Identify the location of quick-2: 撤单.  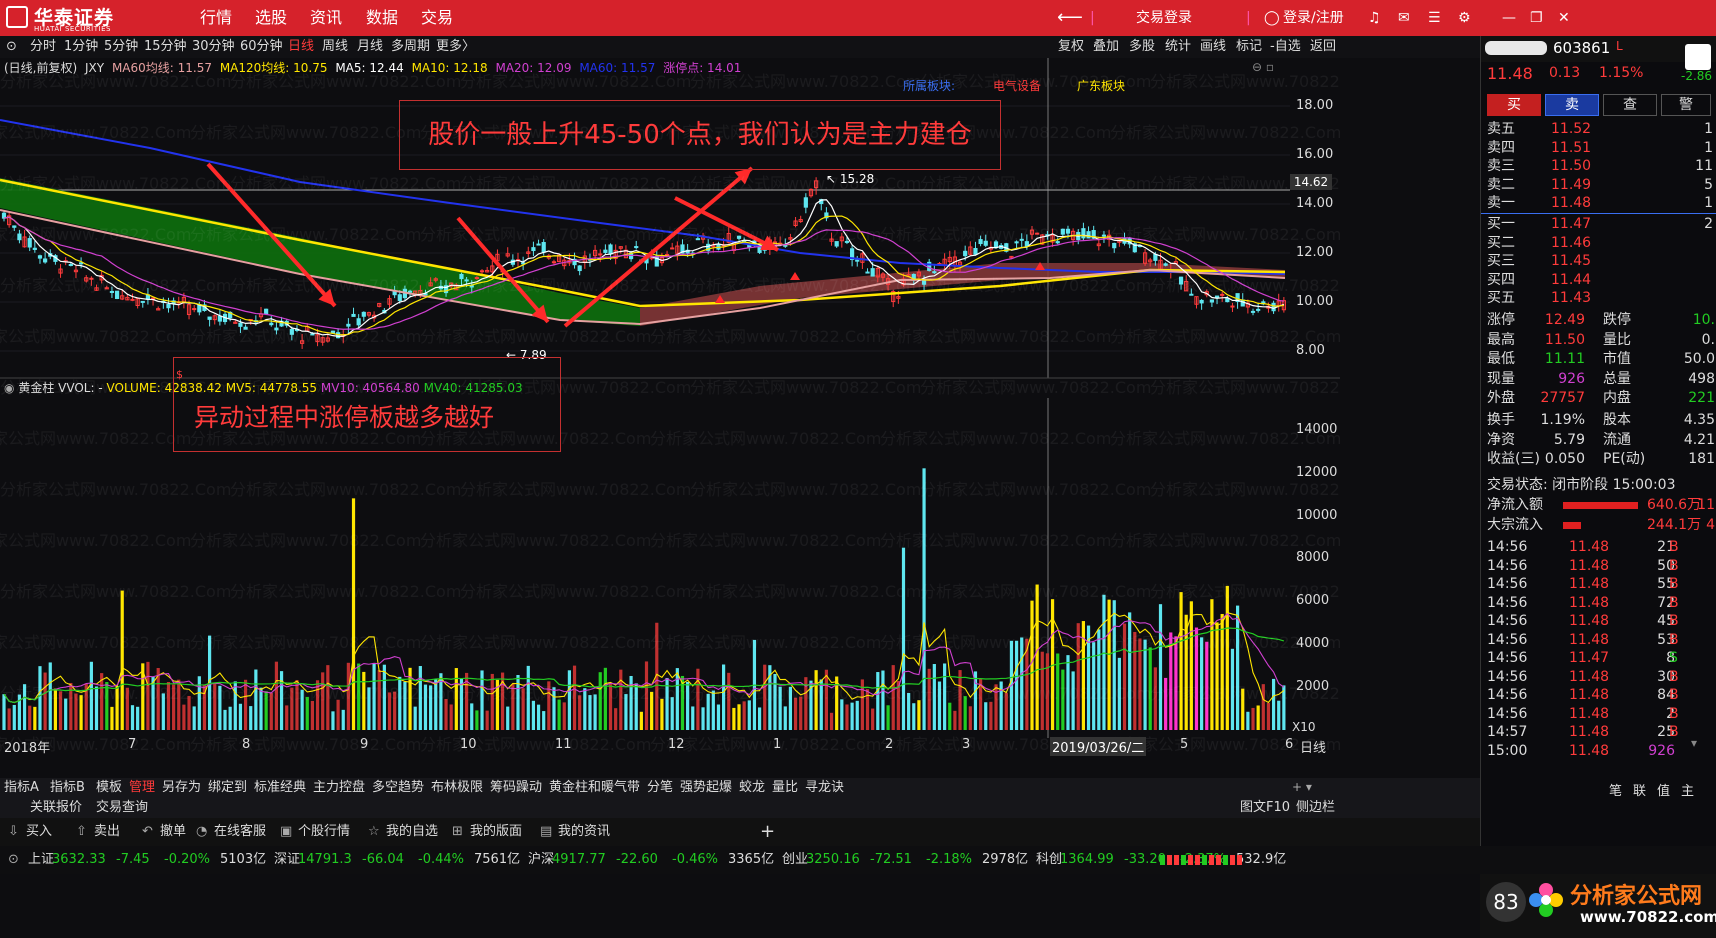
(173, 832).